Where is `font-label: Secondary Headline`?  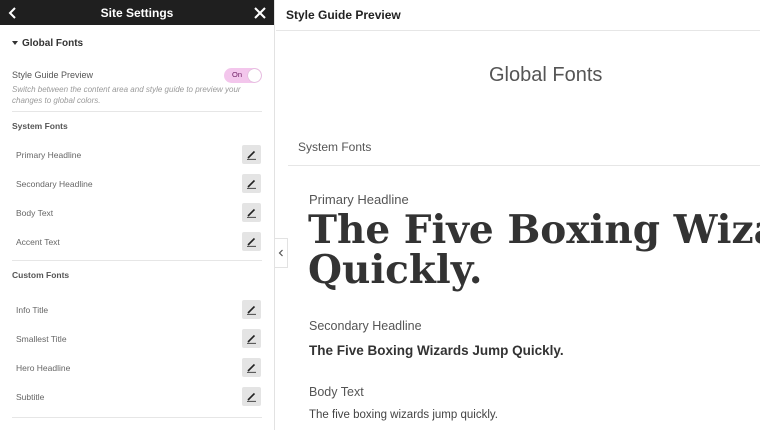
font-label: Secondary Headline is located at coordinates (54, 183).